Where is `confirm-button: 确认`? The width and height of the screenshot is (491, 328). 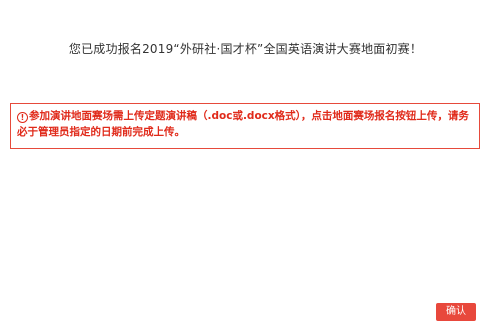
confirm-button: 确认 is located at coordinates (456, 312).